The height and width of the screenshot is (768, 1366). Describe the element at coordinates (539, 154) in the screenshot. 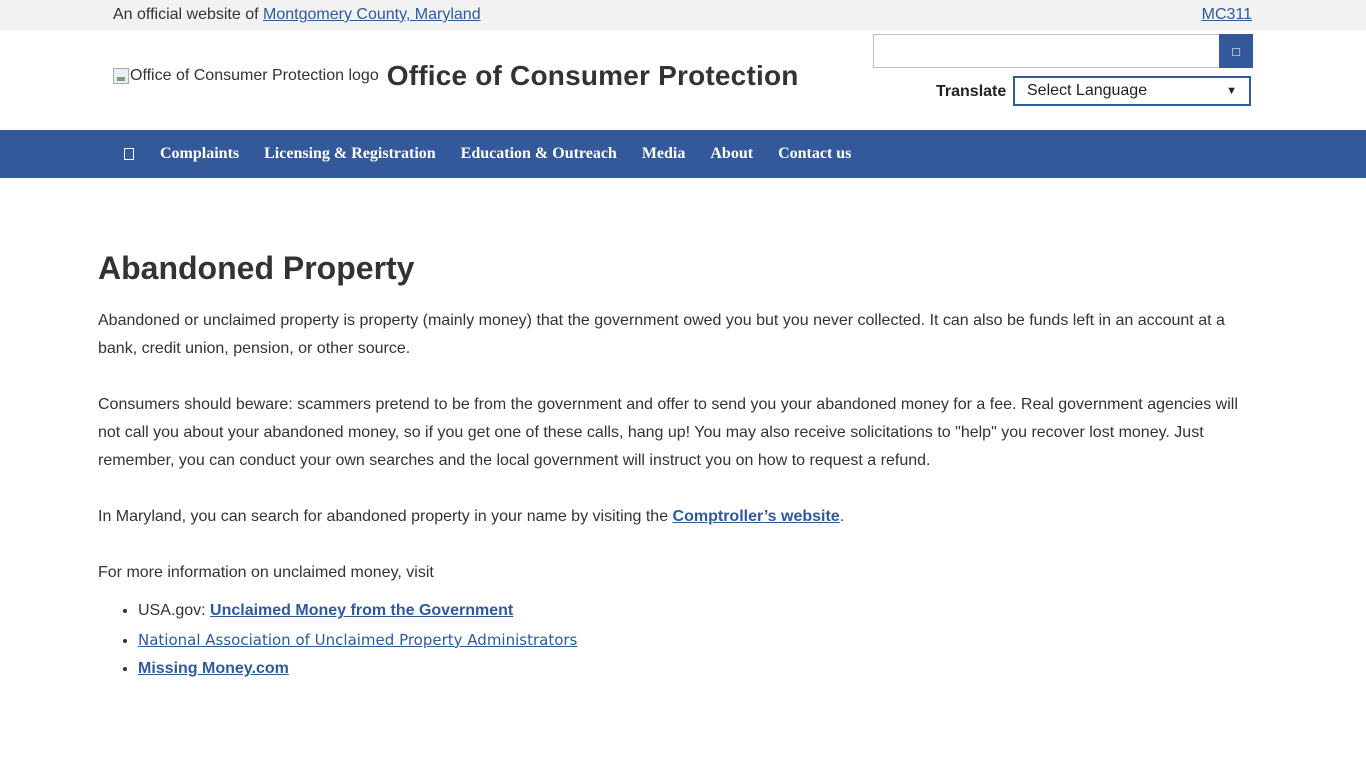

I see `nav-item-education-outreach: Education & Outreach` at that location.